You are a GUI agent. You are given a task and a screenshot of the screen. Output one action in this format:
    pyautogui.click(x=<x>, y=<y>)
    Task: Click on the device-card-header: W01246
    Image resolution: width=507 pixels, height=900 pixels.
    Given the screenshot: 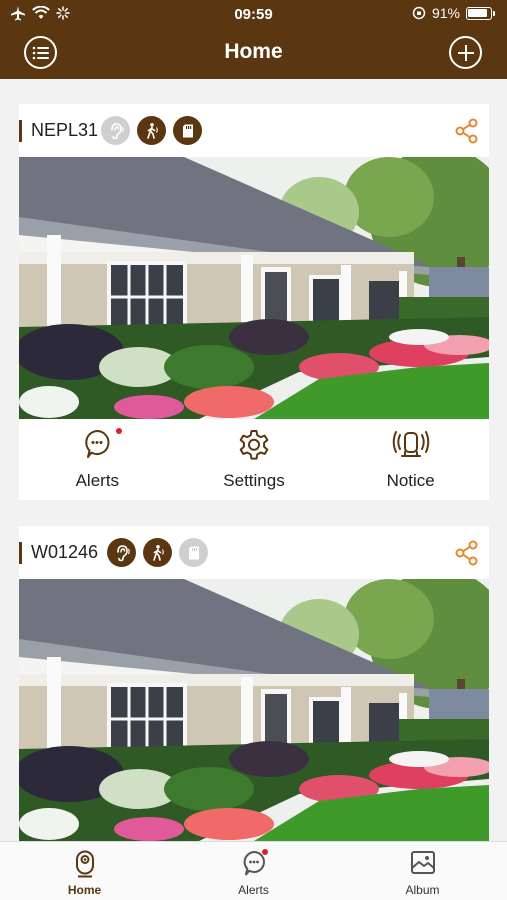 What is the action you would take?
    pyautogui.click(x=254, y=552)
    